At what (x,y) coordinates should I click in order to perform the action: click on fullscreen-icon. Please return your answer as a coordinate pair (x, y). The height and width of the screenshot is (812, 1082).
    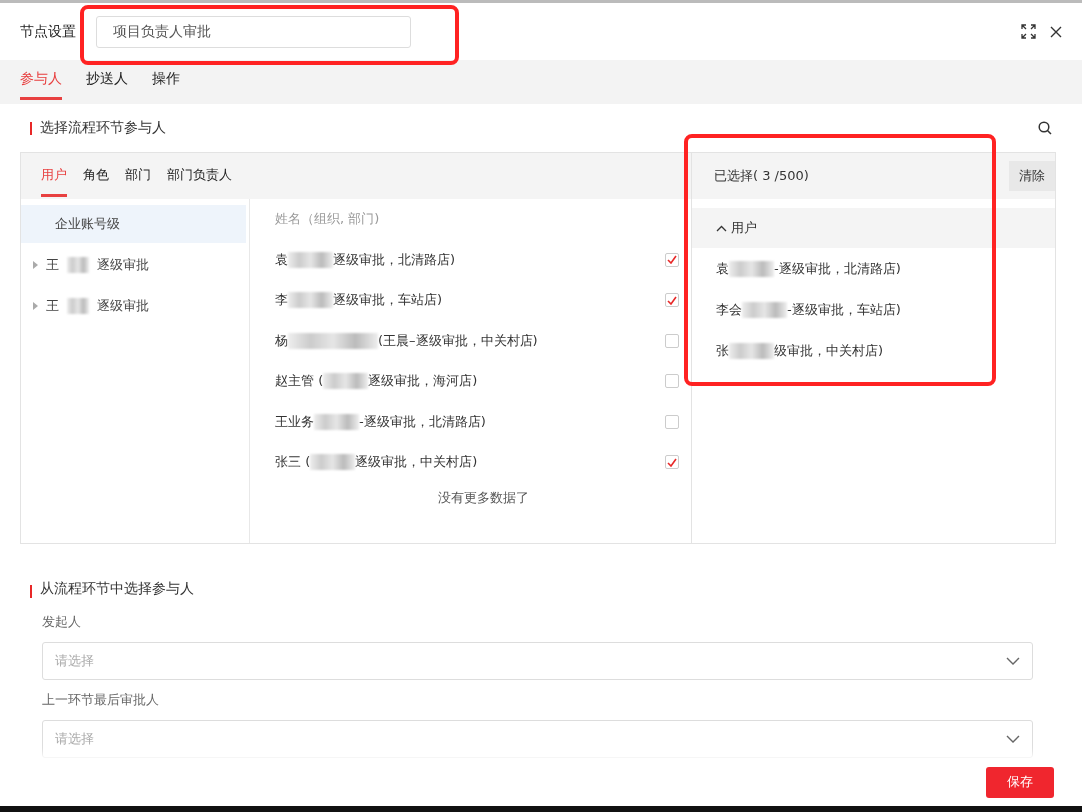
    Looking at the image, I should click on (1028, 31).